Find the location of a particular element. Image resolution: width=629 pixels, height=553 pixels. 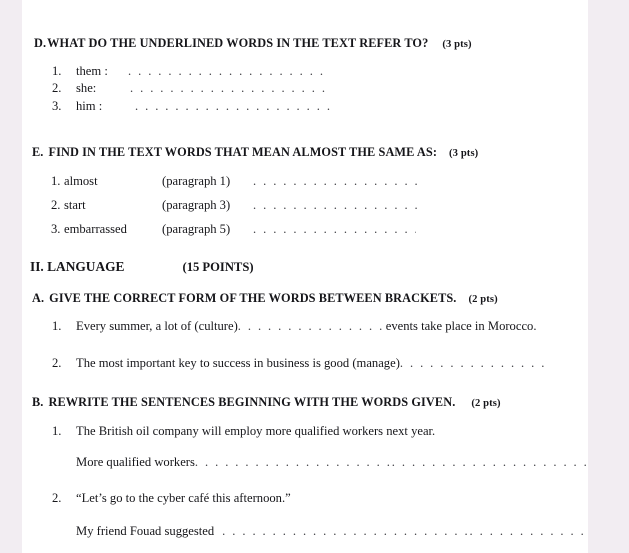

section-language-points: (15 POINTS) is located at coordinates (218, 267).